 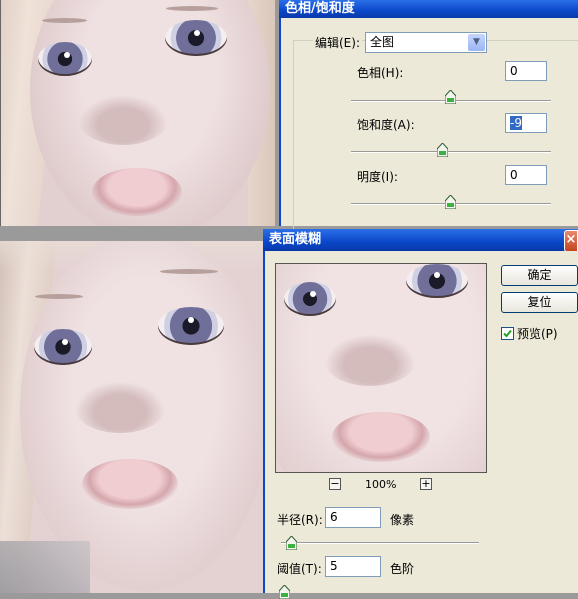 I want to click on preview-left-eye, so click(x=310, y=299).